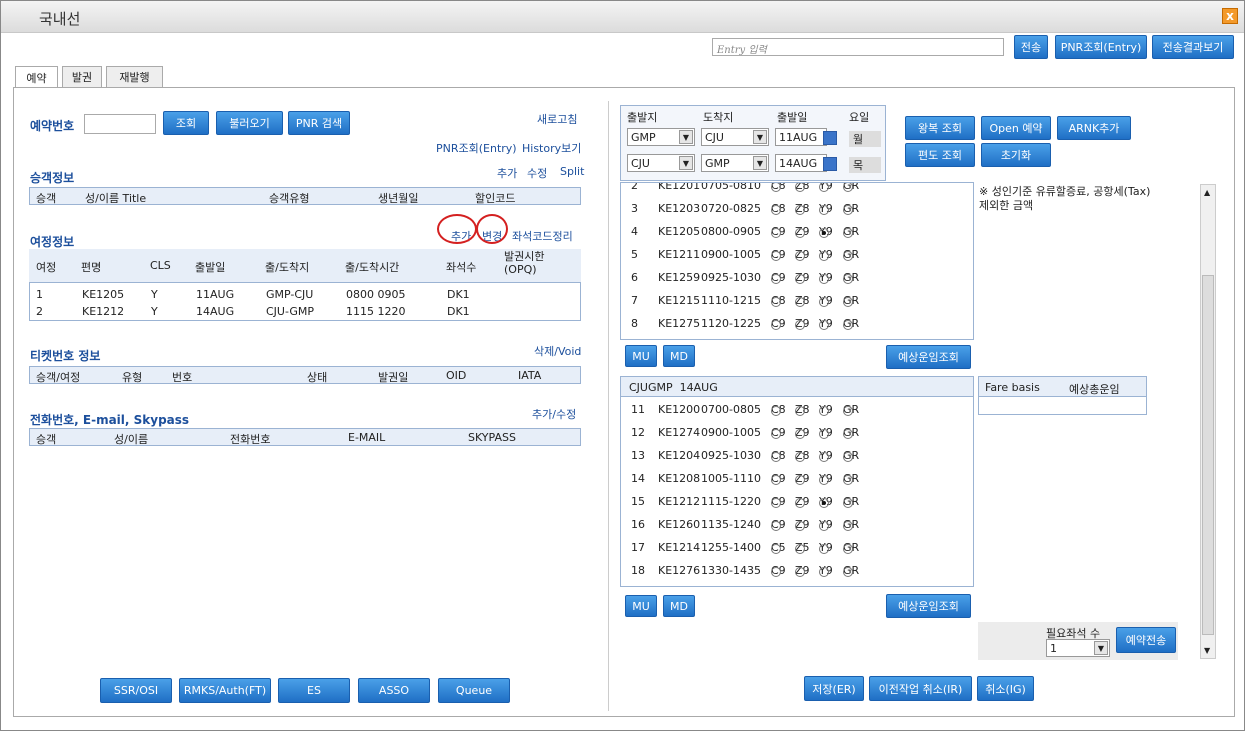 This screenshot has width=1245, height=731. Describe the element at coordinates (507, 173) in the screenshot. I see `pax-add-link: 추가` at that location.